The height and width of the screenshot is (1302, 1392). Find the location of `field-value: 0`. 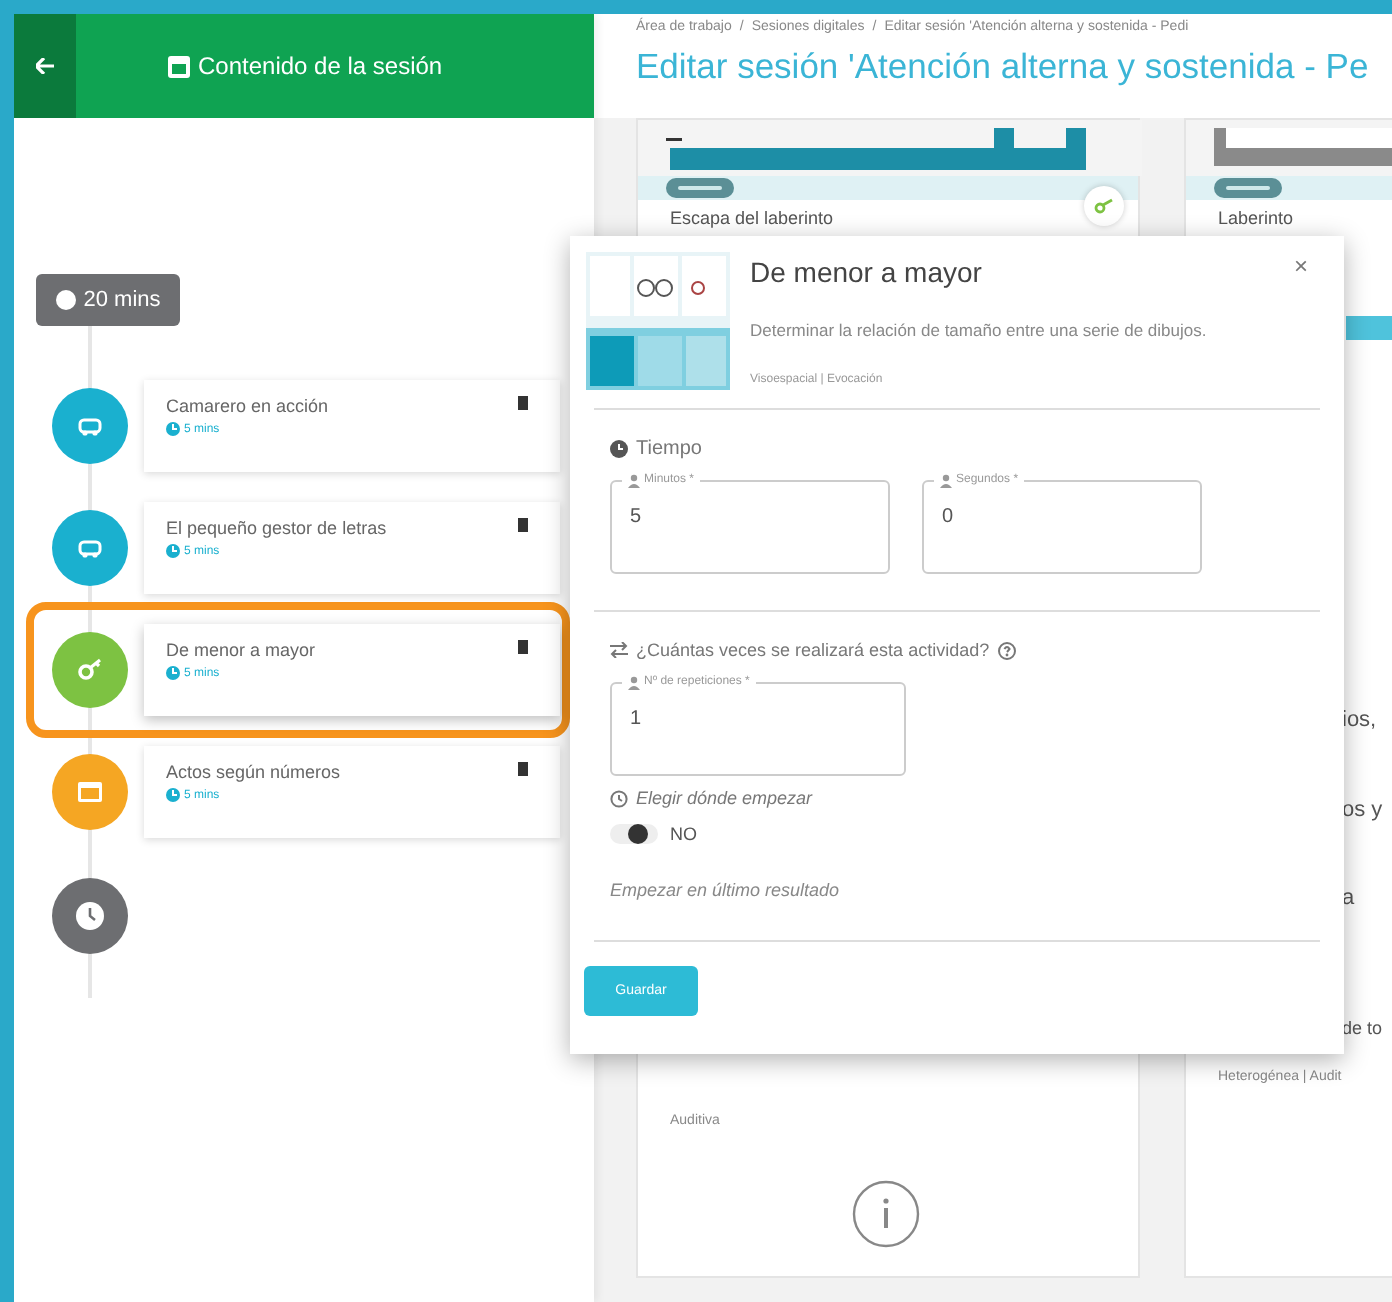

field-value: 0 is located at coordinates (948, 517).